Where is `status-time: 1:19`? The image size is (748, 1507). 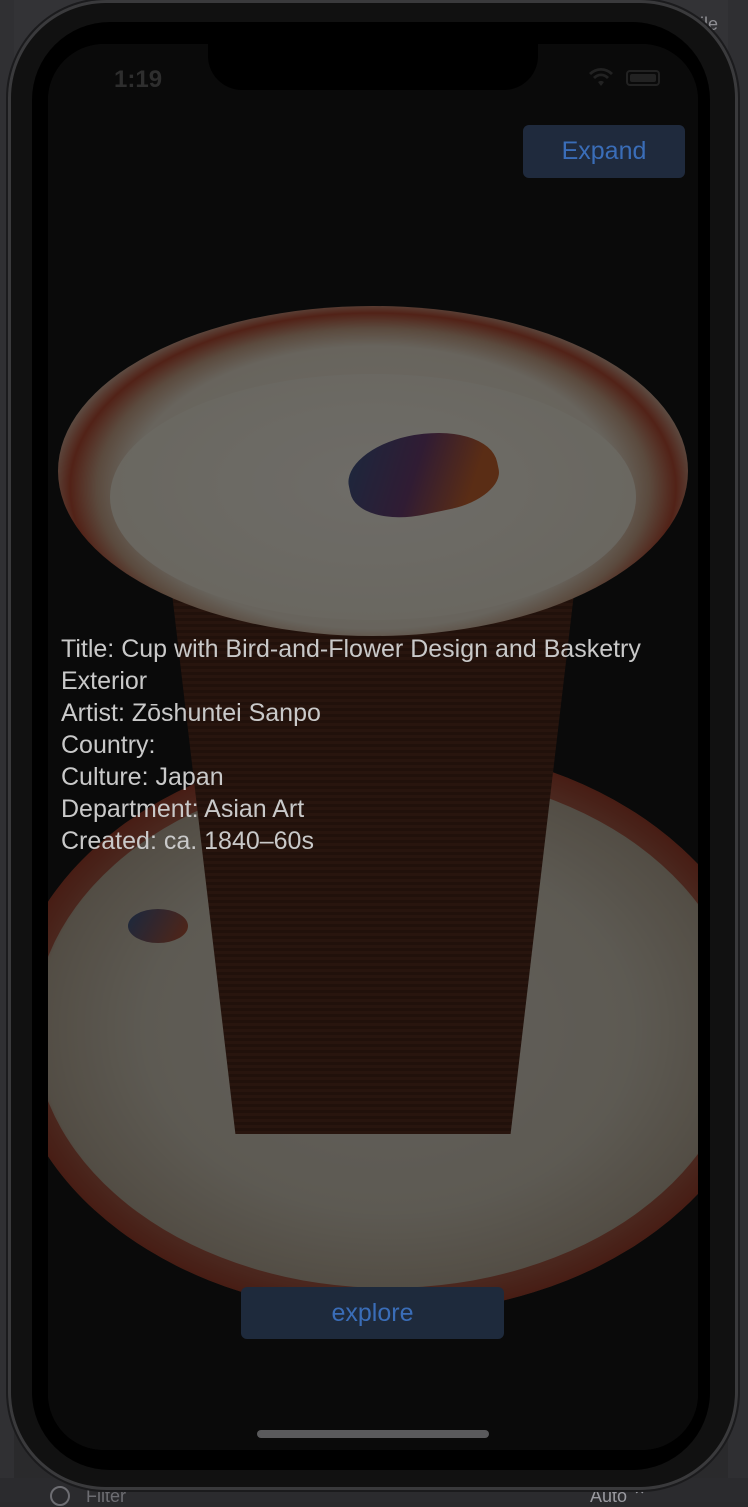
status-time: 1:19 is located at coordinates (138, 79).